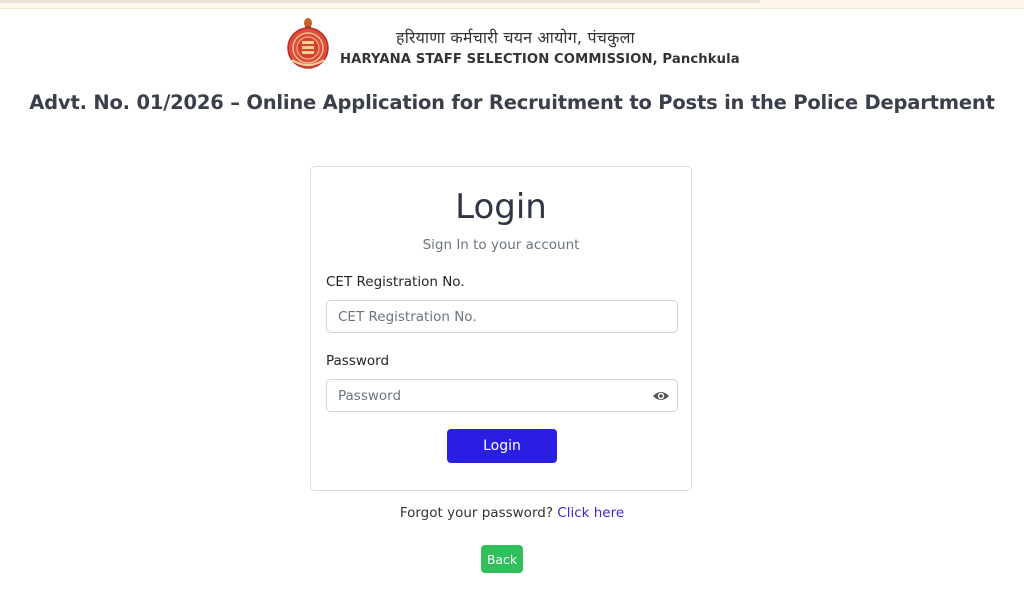 The image size is (1024, 589). What do you see at coordinates (478, 513) in the screenshot?
I see `forgot-password-text: Forgot your password?` at bounding box center [478, 513].